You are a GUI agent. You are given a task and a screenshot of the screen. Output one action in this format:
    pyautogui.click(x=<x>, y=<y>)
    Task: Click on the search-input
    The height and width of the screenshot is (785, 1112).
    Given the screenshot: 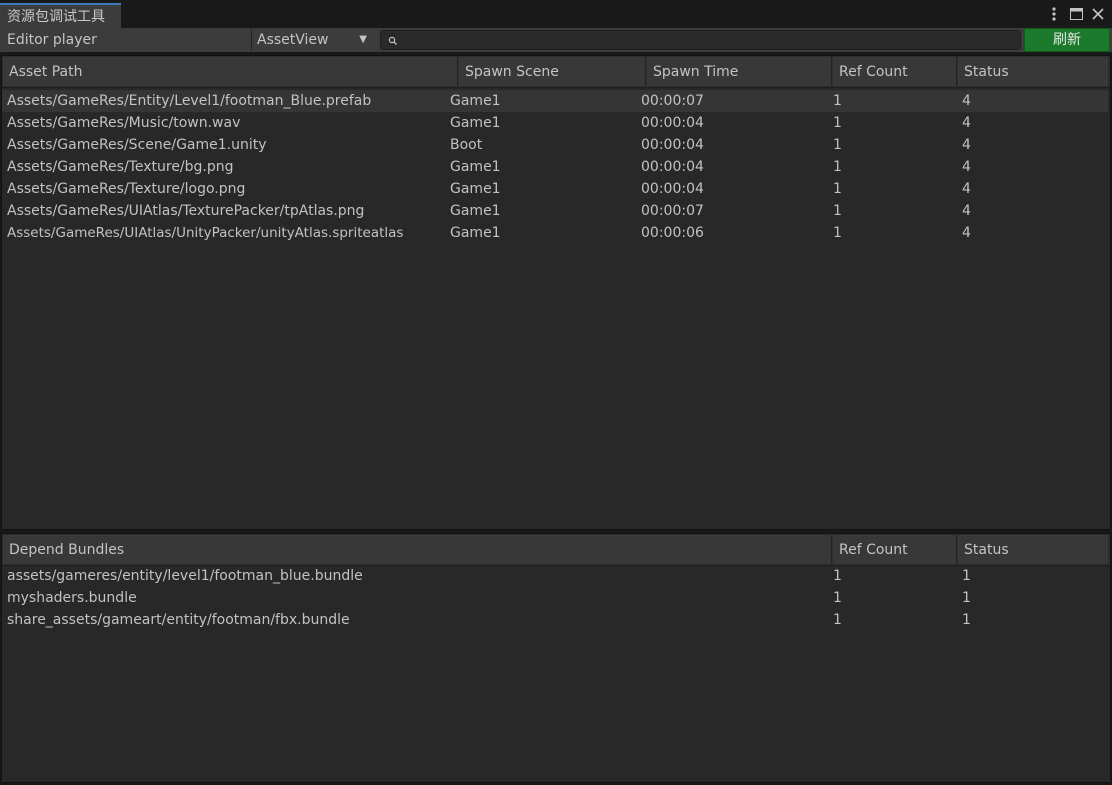 What is the action you would take?
    pyautogui.click(x=710, y=41)
    